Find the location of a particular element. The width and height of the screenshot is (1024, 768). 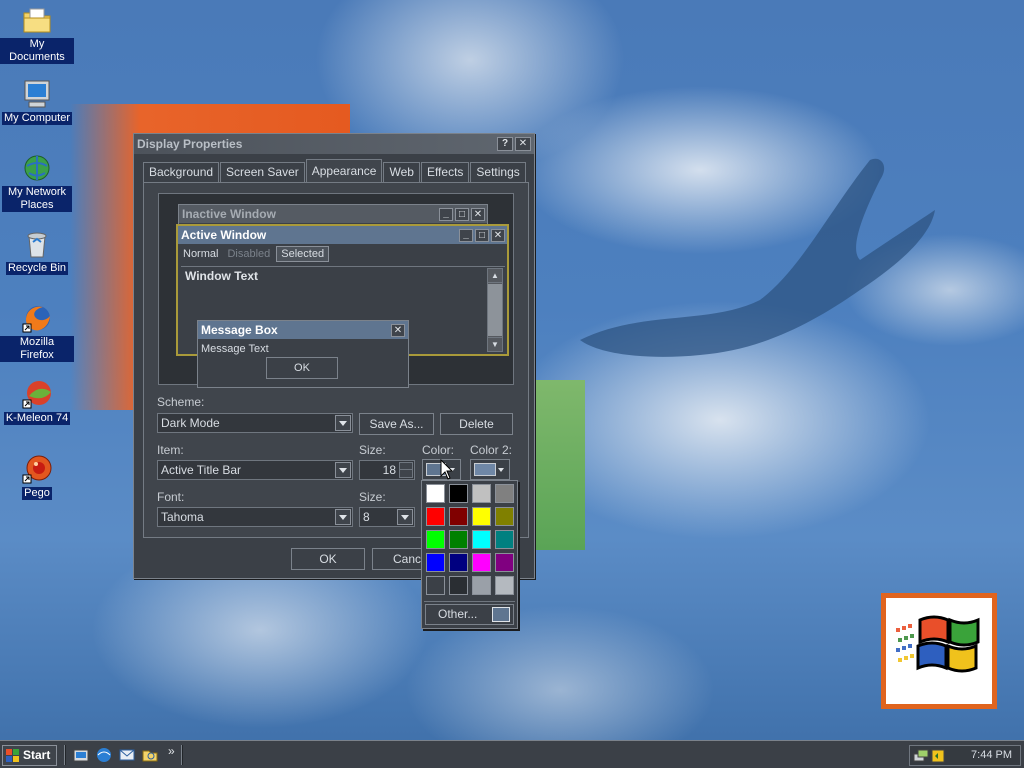

desktop-icon-mozilla-firefox: Mozilla Firefox is located at coordinates (37, 332).